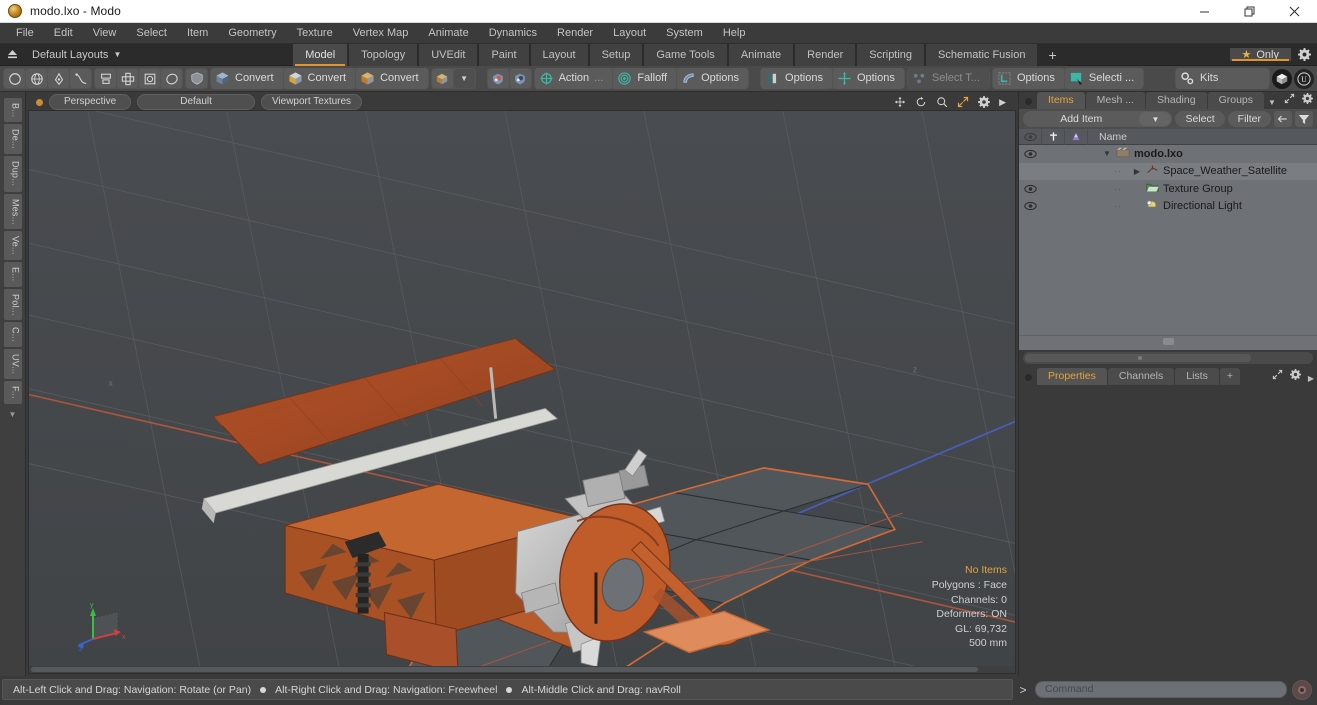  Describe the element at coordinates (1236, 100) in the screenshot. I see `tab-groups: Groups` at that location.